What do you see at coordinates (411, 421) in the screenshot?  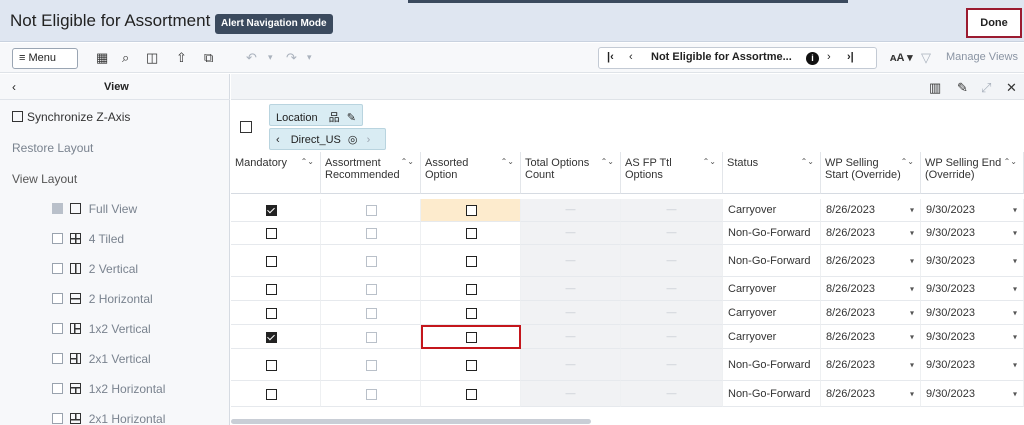 I see `horizontal-scrollbar` at bounding box center [411, 421].